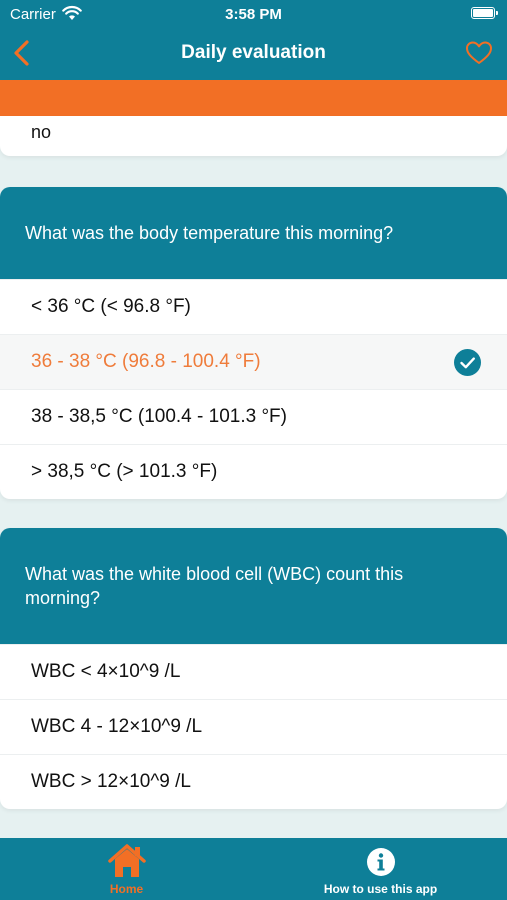 The width and height of the screenshot is (507, 900). I want to click on answer-option: > 38,5 °C (> 101.3 °F), so click(253, 471).